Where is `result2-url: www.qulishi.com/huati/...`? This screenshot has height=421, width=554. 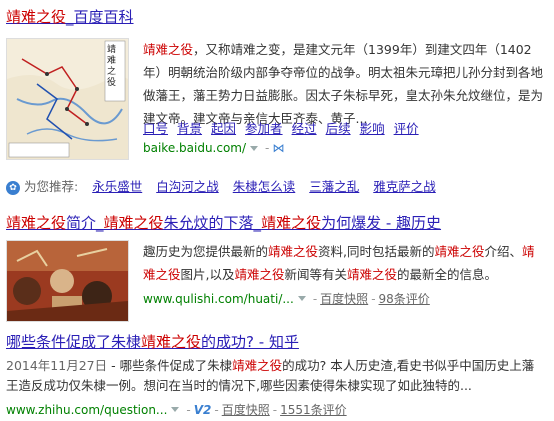 result2-url: www.qulishi.com/huati/... is located at coordinates (218, 299).